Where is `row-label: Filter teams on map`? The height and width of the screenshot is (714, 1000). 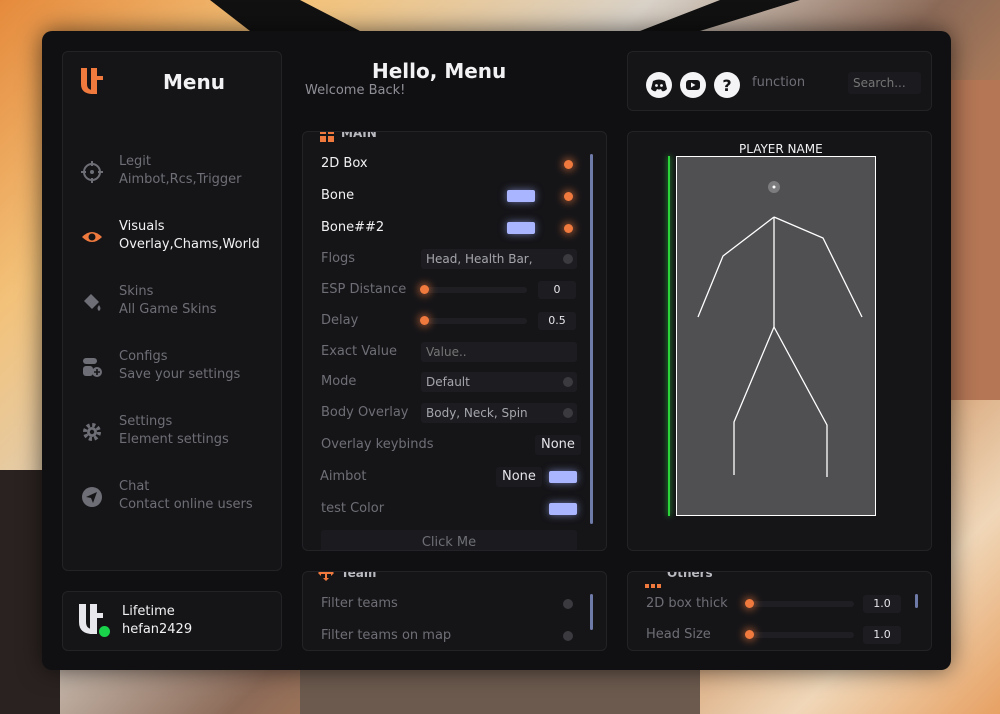 row-label: Filter teams on map is located at coordinates (386, 635).